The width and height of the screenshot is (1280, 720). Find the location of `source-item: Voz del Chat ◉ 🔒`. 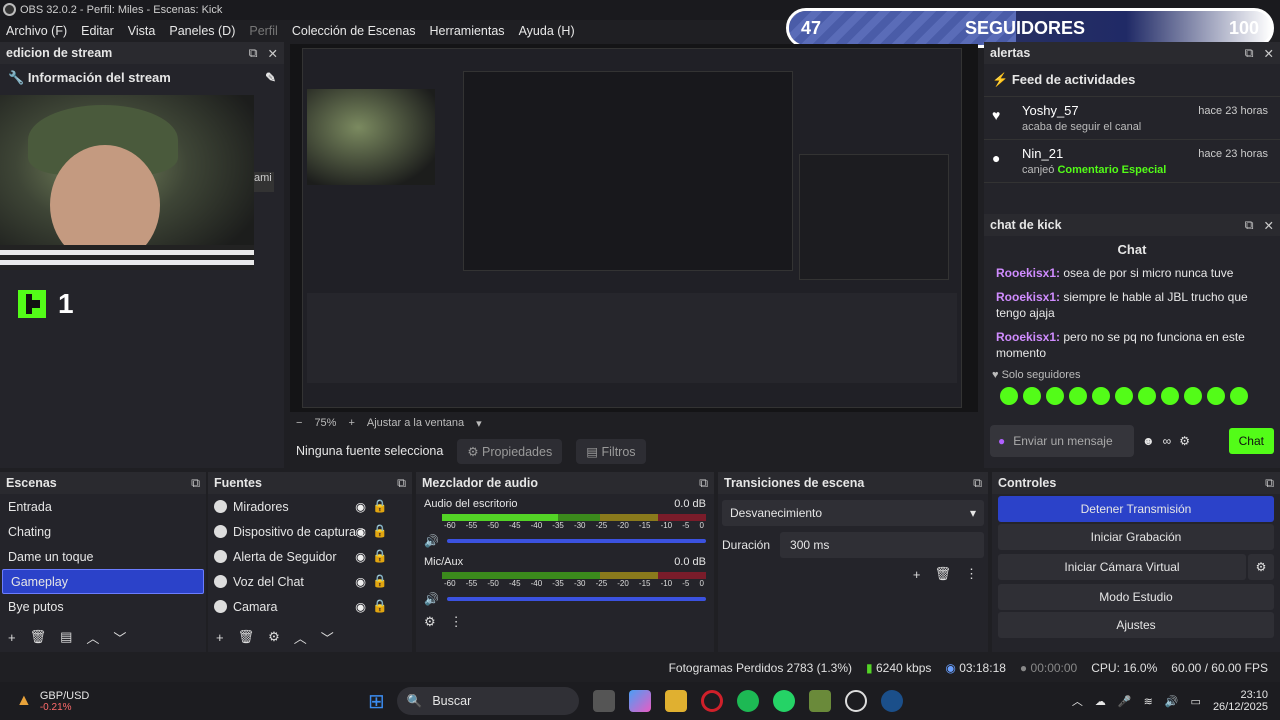

source-item: Voz del Chat ◉ 🔒 is located at coordinates (310, 581).